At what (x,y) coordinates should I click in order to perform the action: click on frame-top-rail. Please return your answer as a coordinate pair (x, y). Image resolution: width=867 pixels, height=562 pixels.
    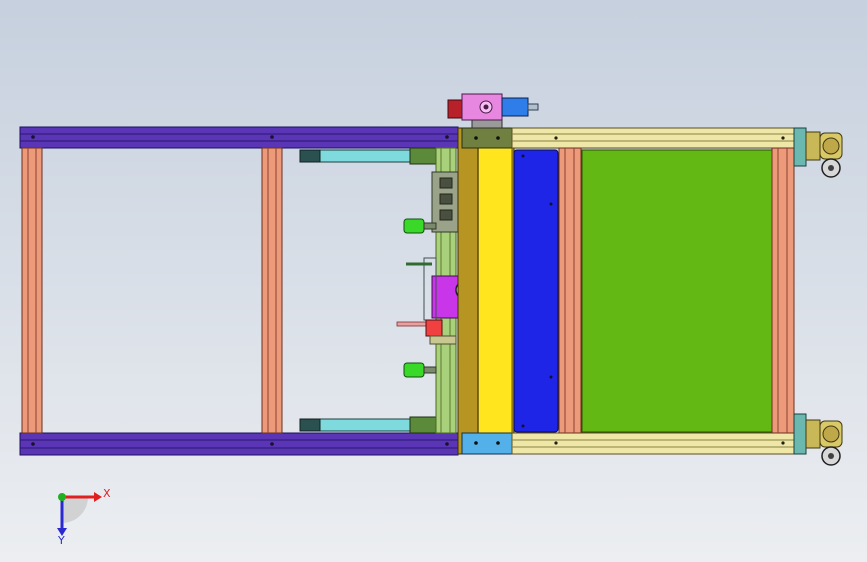
    Looking at the image, I should click on (239, 137).